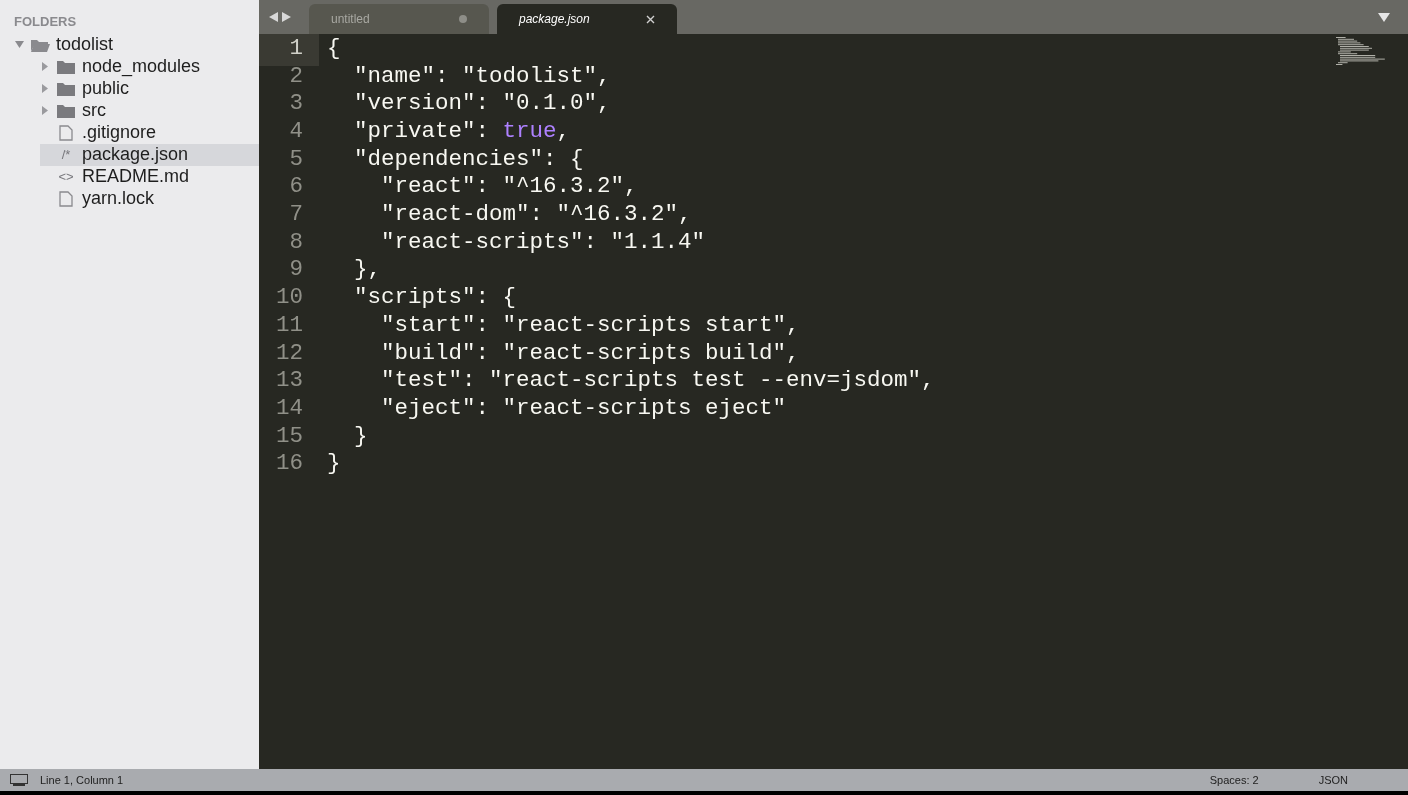 This screenshot has height=795, width=1408. I want to click on tree-item: .gitignore, so click(149, 132).